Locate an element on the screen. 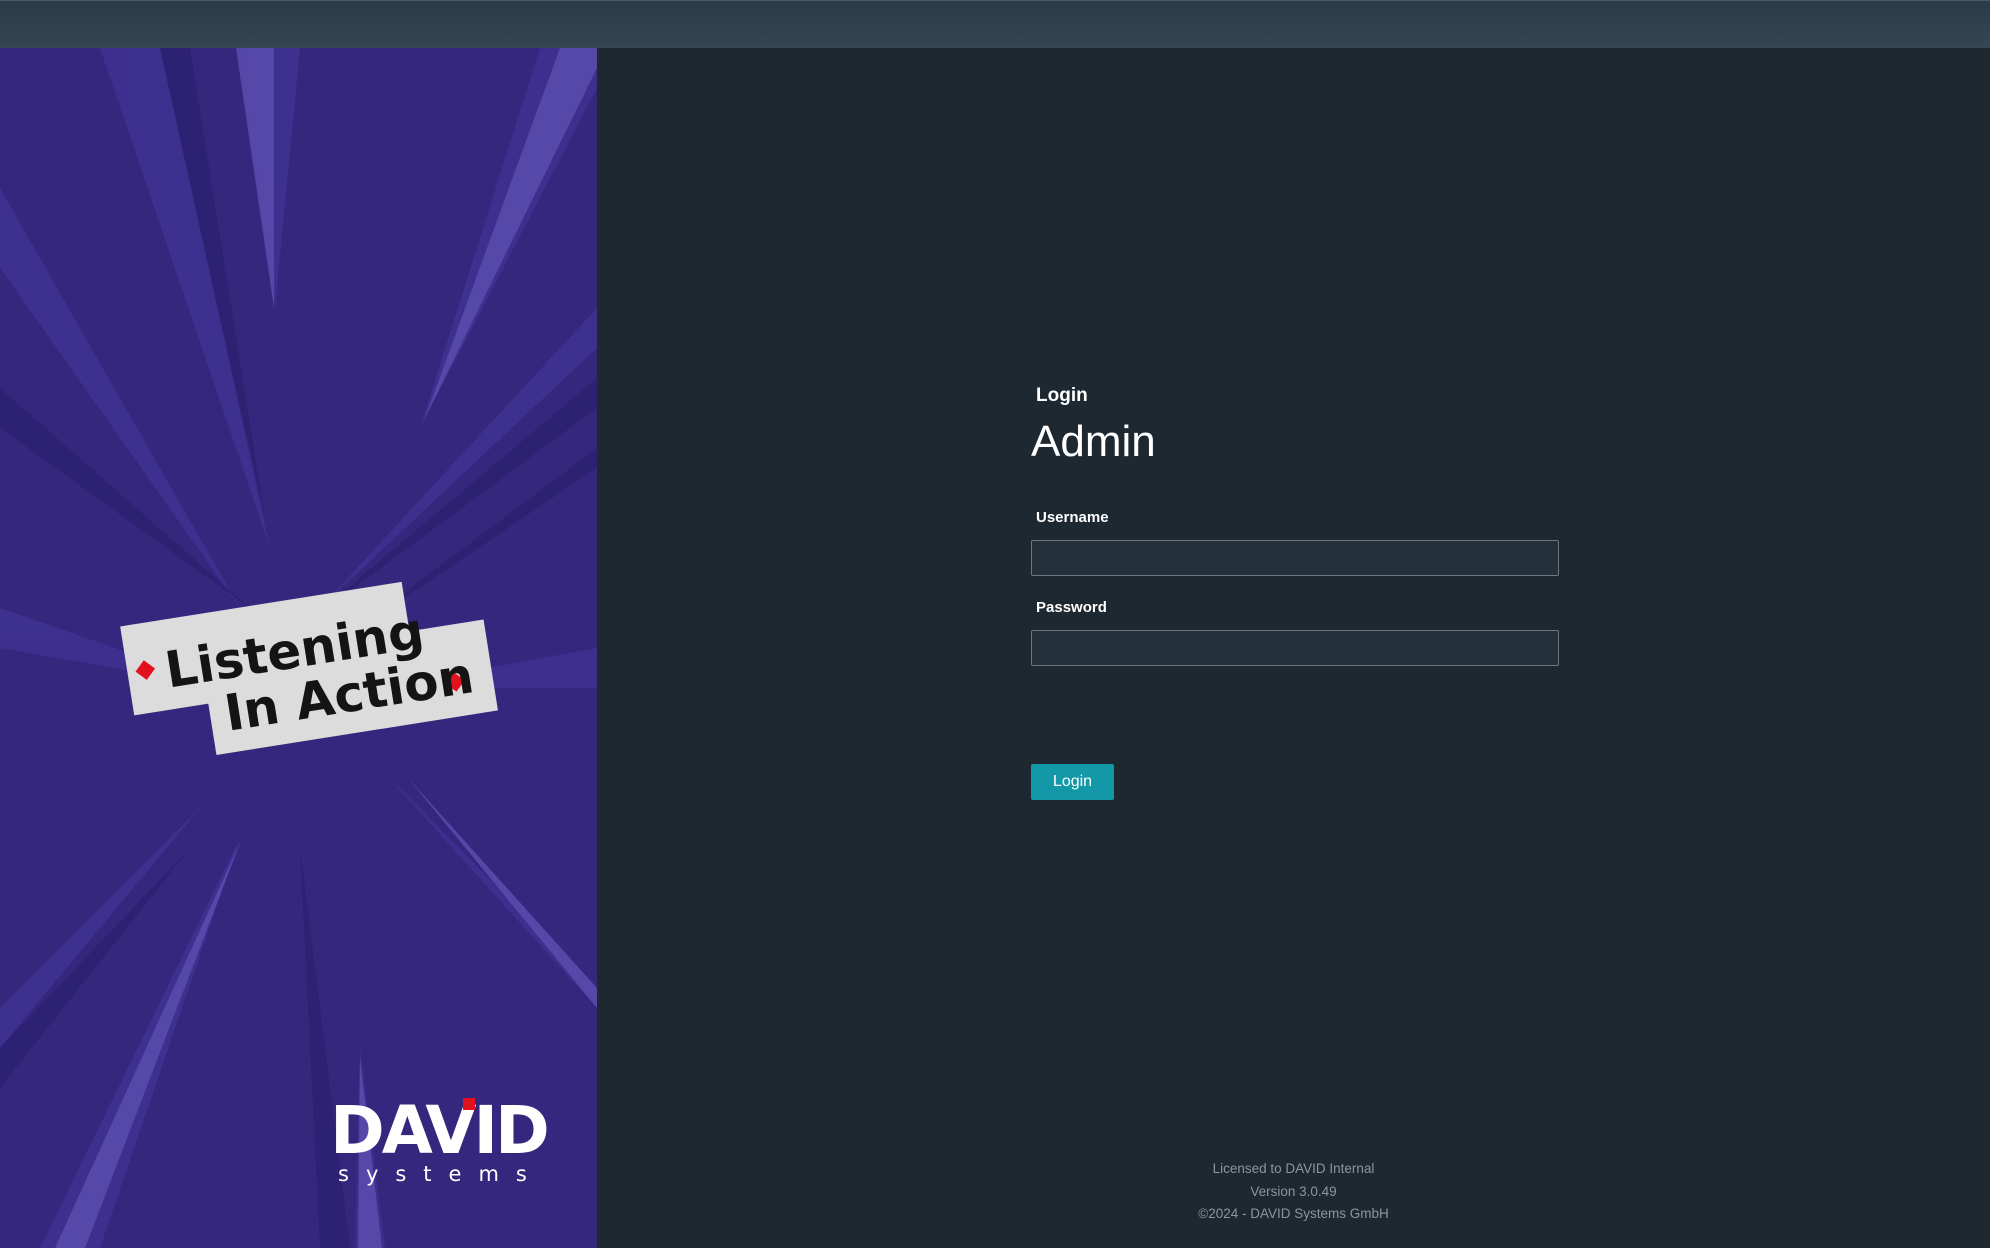 Image resolution: width=1990 pixels, height=1248 pixels. listening-in-action-banner: Listening In Action is located at coordinates (309, 668).